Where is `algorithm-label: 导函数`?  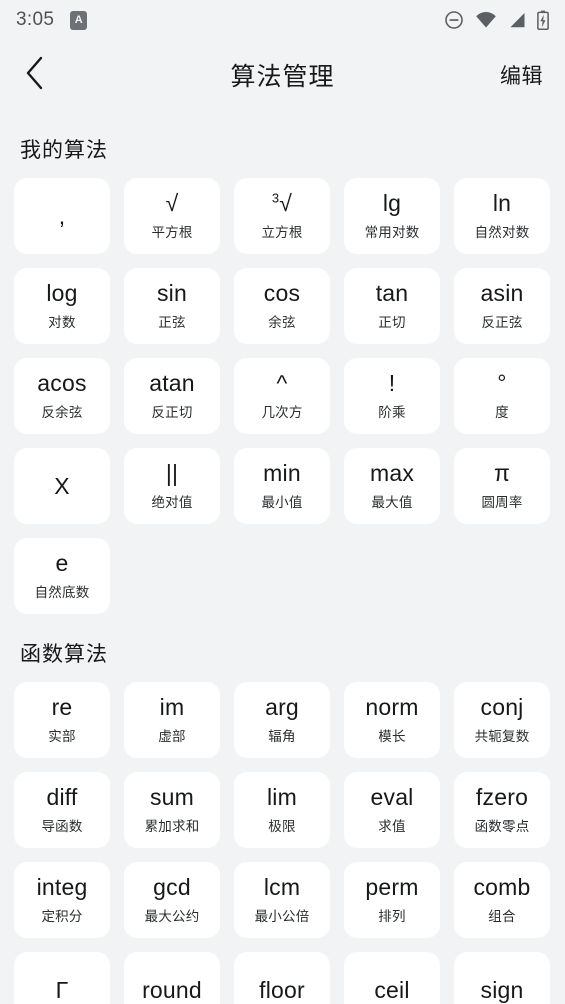 algorithm-label: 导函数 is located at coordinates (62, 826).